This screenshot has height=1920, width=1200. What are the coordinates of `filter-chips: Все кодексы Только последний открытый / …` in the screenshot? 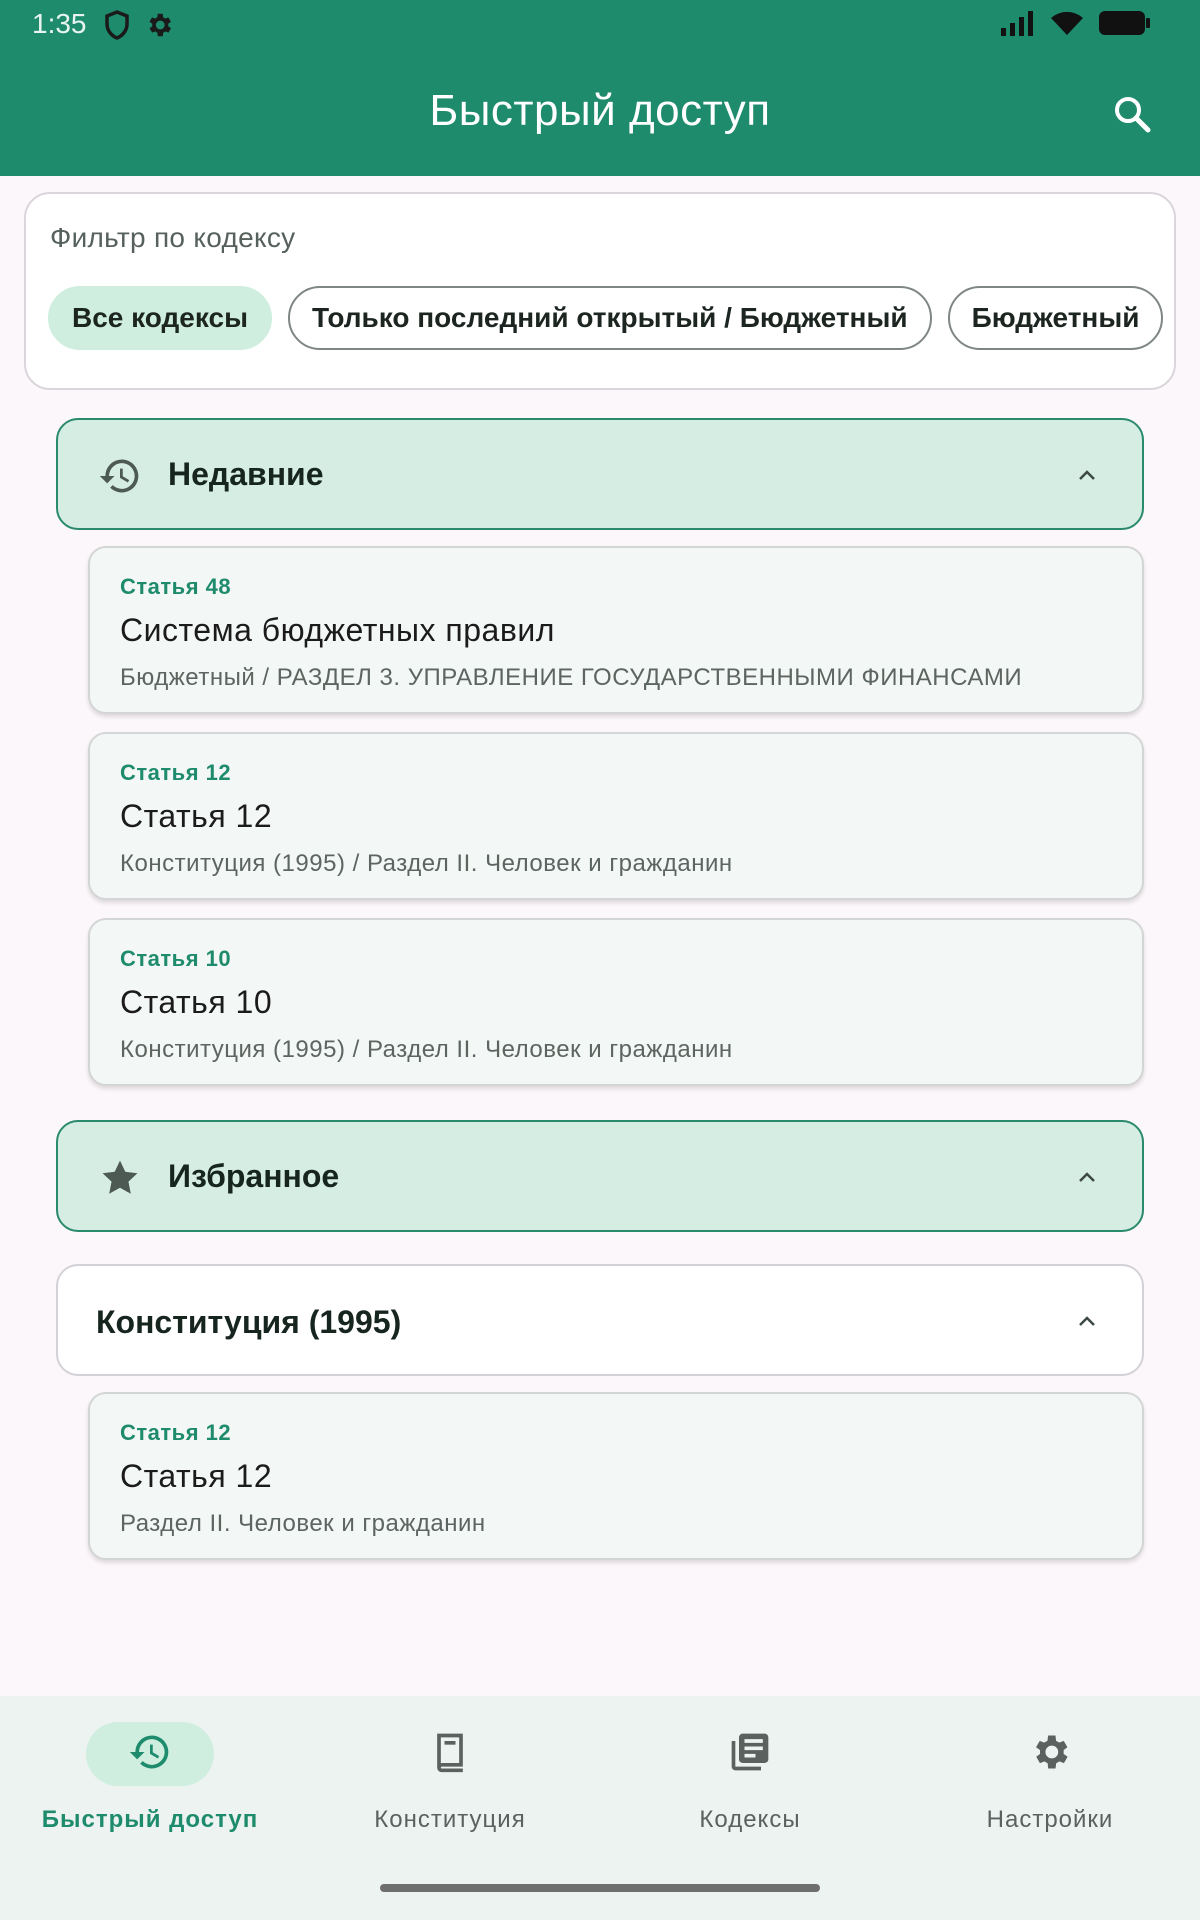 It's located at (606, 318).